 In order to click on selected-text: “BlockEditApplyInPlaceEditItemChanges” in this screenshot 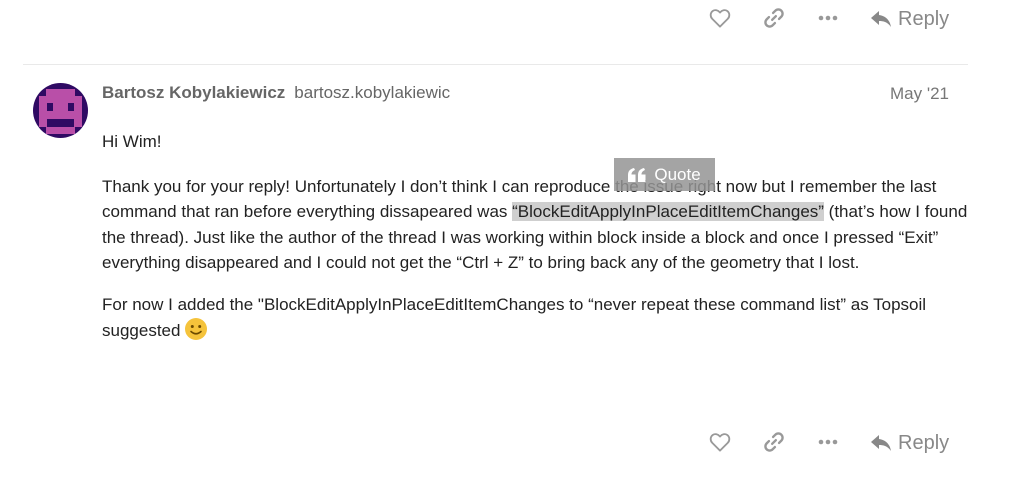, I will do `click(668, 211)`.